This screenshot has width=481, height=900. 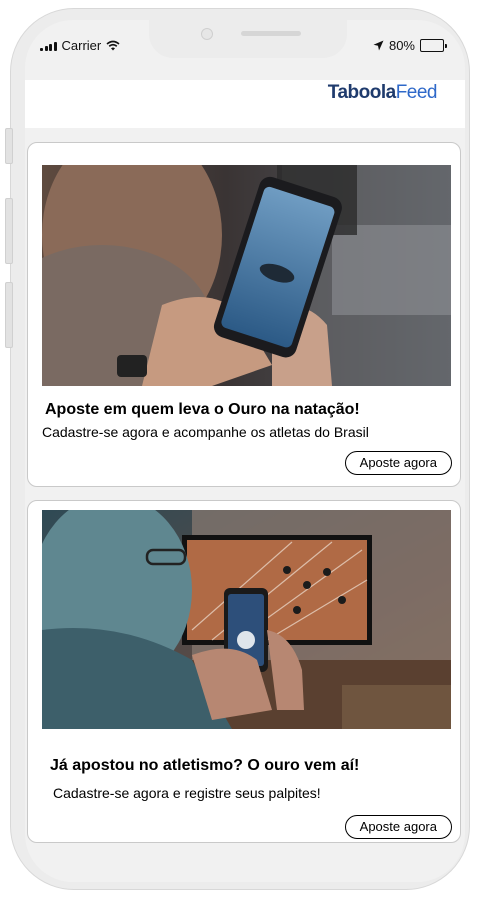 I want to click on logo-light-text: Feed, so click(x=416, y=92).